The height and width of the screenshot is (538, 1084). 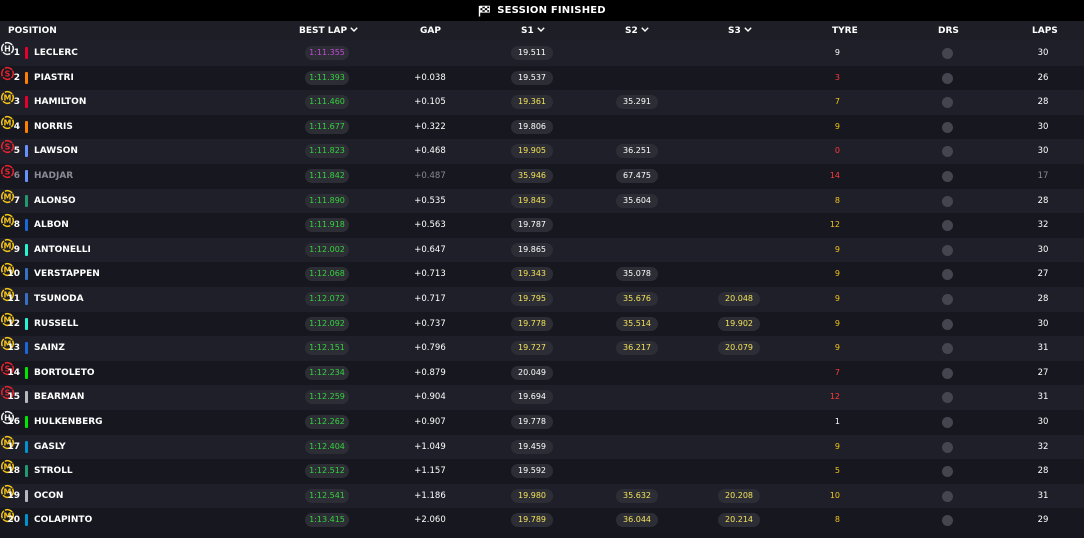 What do you see at coordinates (845, 31) in the screenshot?
I see `header-tyre: TYRE` at bounding box center [845, 31].